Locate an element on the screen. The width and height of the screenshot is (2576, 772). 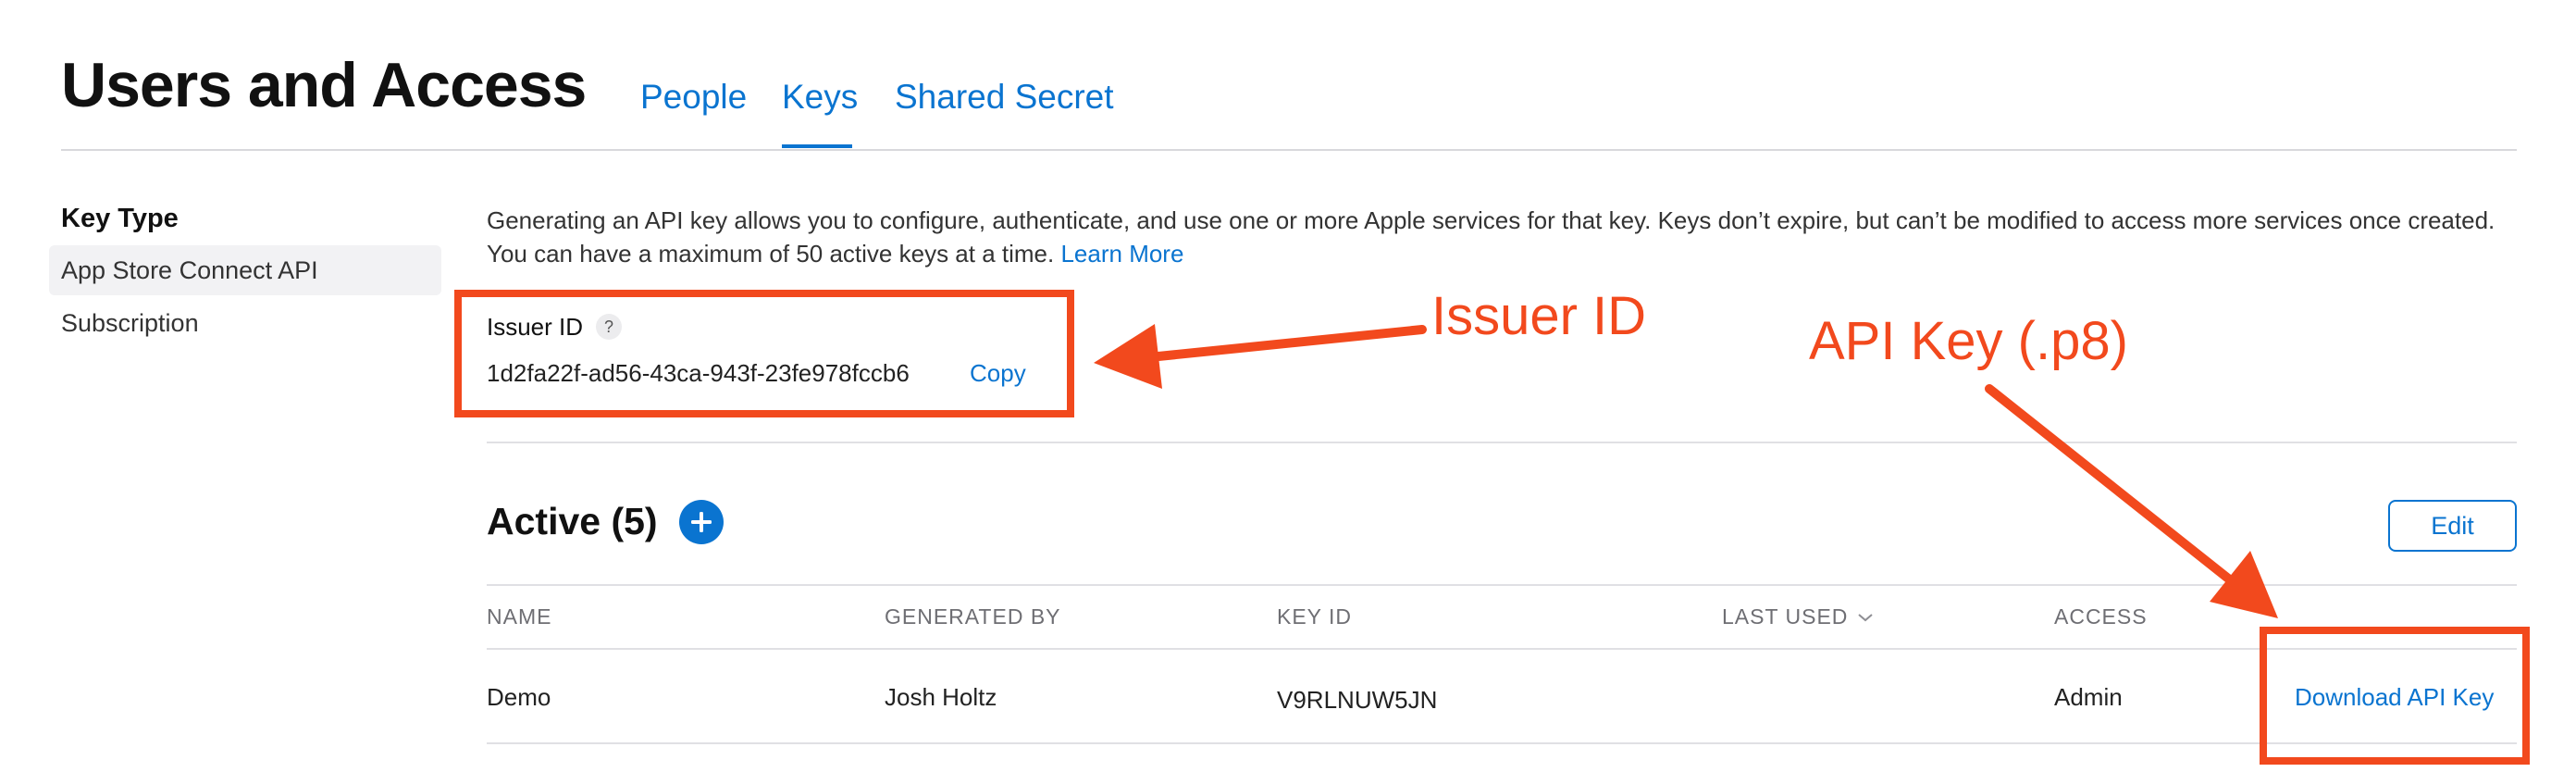
issuer-id-highlight-box is located at coordinates (764, 353).